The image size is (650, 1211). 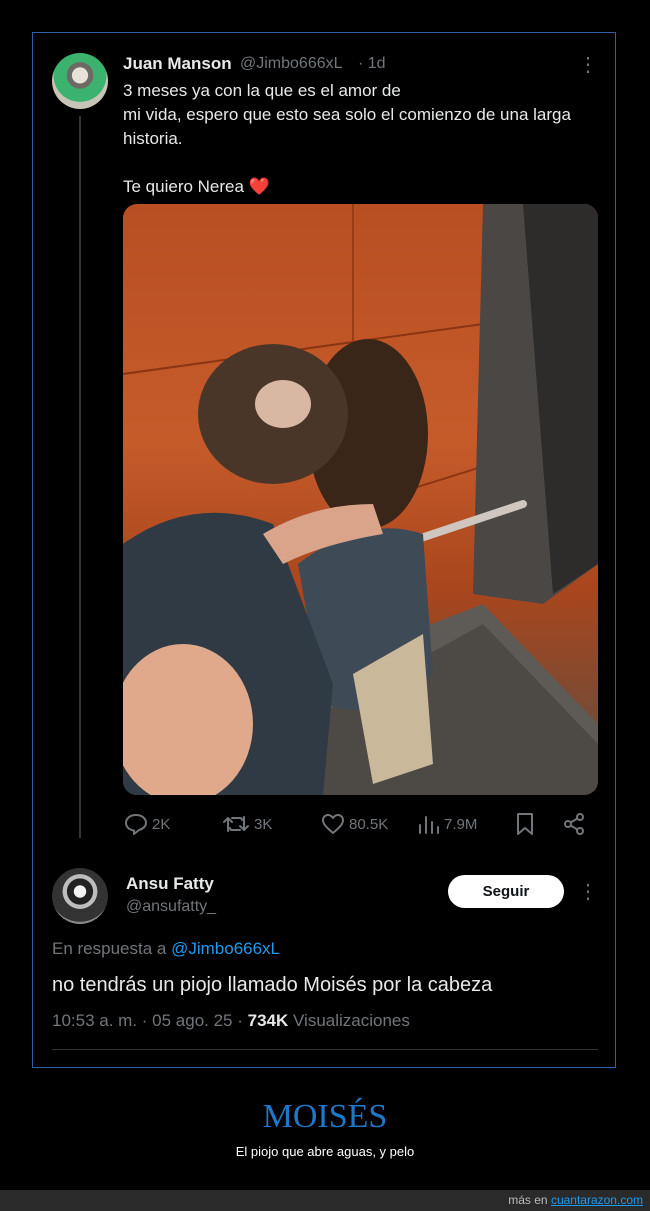 What do you see at coordinates (429, 825) in the screenshot?
I see `views-icon` at bounding box center [429, 825].